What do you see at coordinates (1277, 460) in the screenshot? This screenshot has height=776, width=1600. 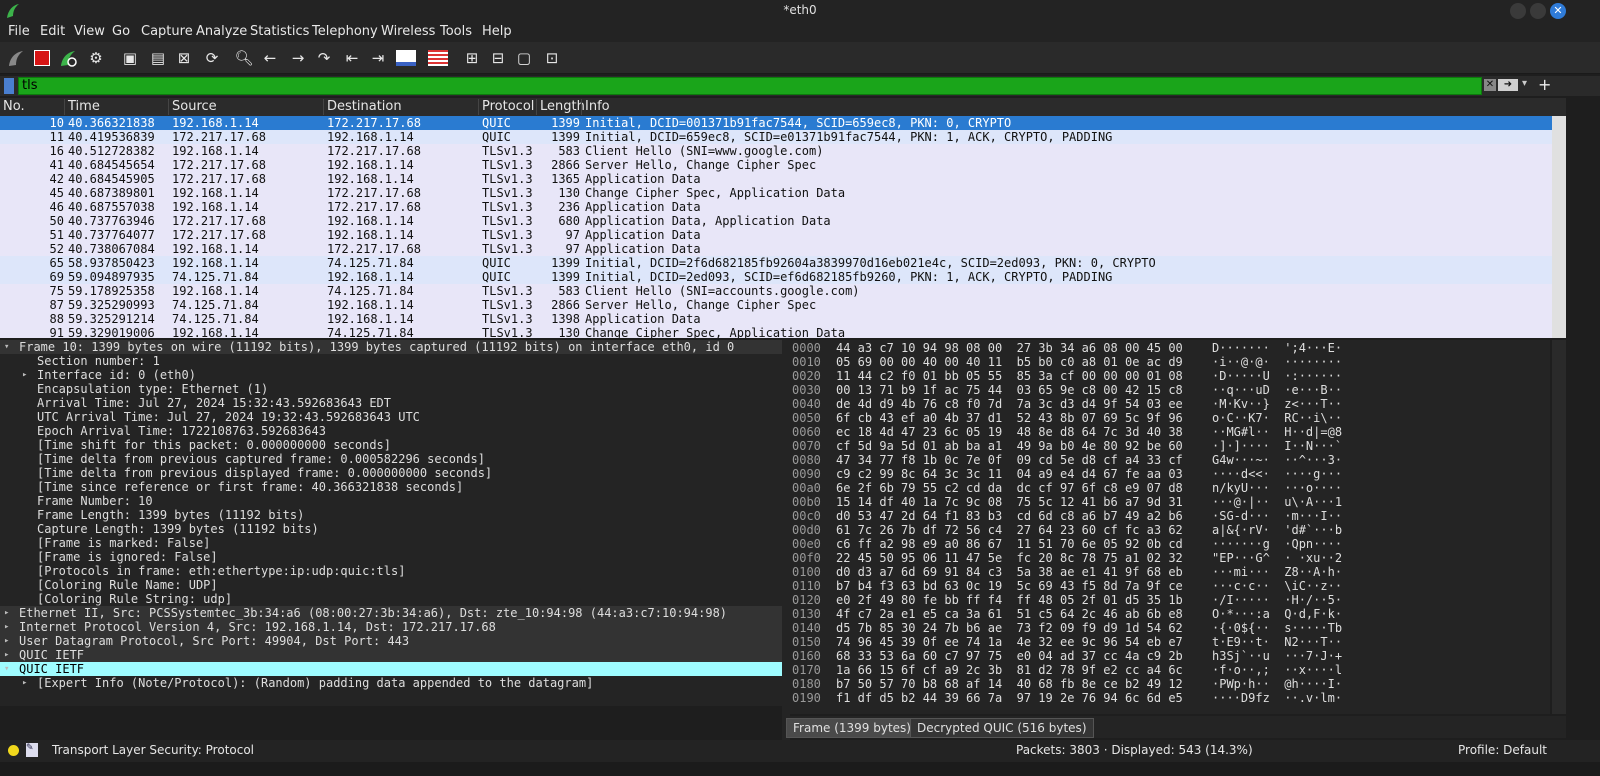 I see `bytes-ascii: G4w···~· ··^···3·` at bounding box center [1277, 460].